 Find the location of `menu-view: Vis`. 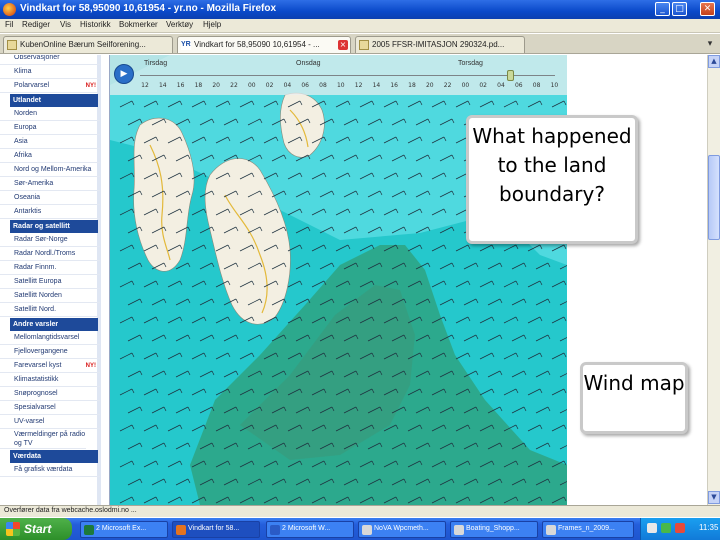

menu-view: Vis is located at coordinates (65, 24).